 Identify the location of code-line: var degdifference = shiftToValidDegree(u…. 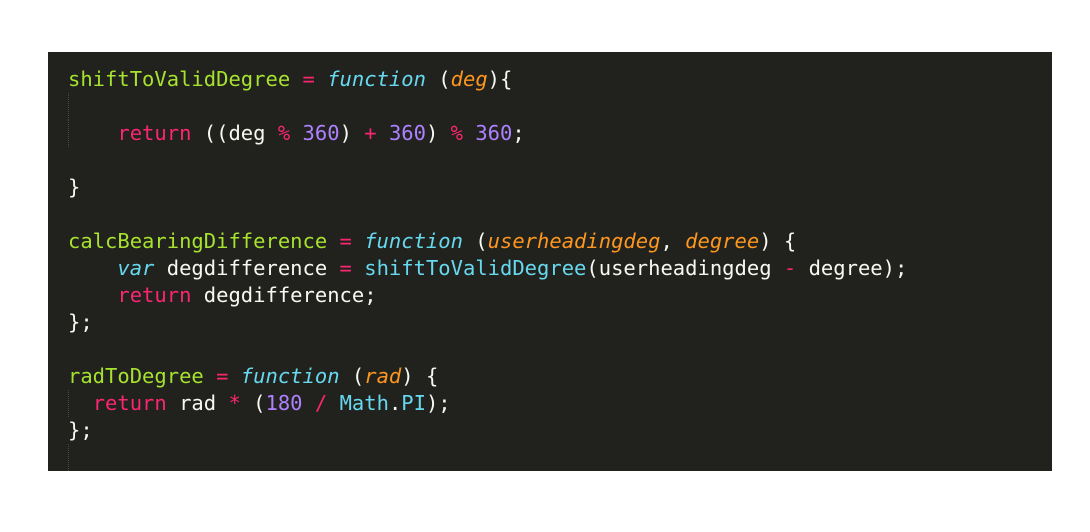
(560, 268).